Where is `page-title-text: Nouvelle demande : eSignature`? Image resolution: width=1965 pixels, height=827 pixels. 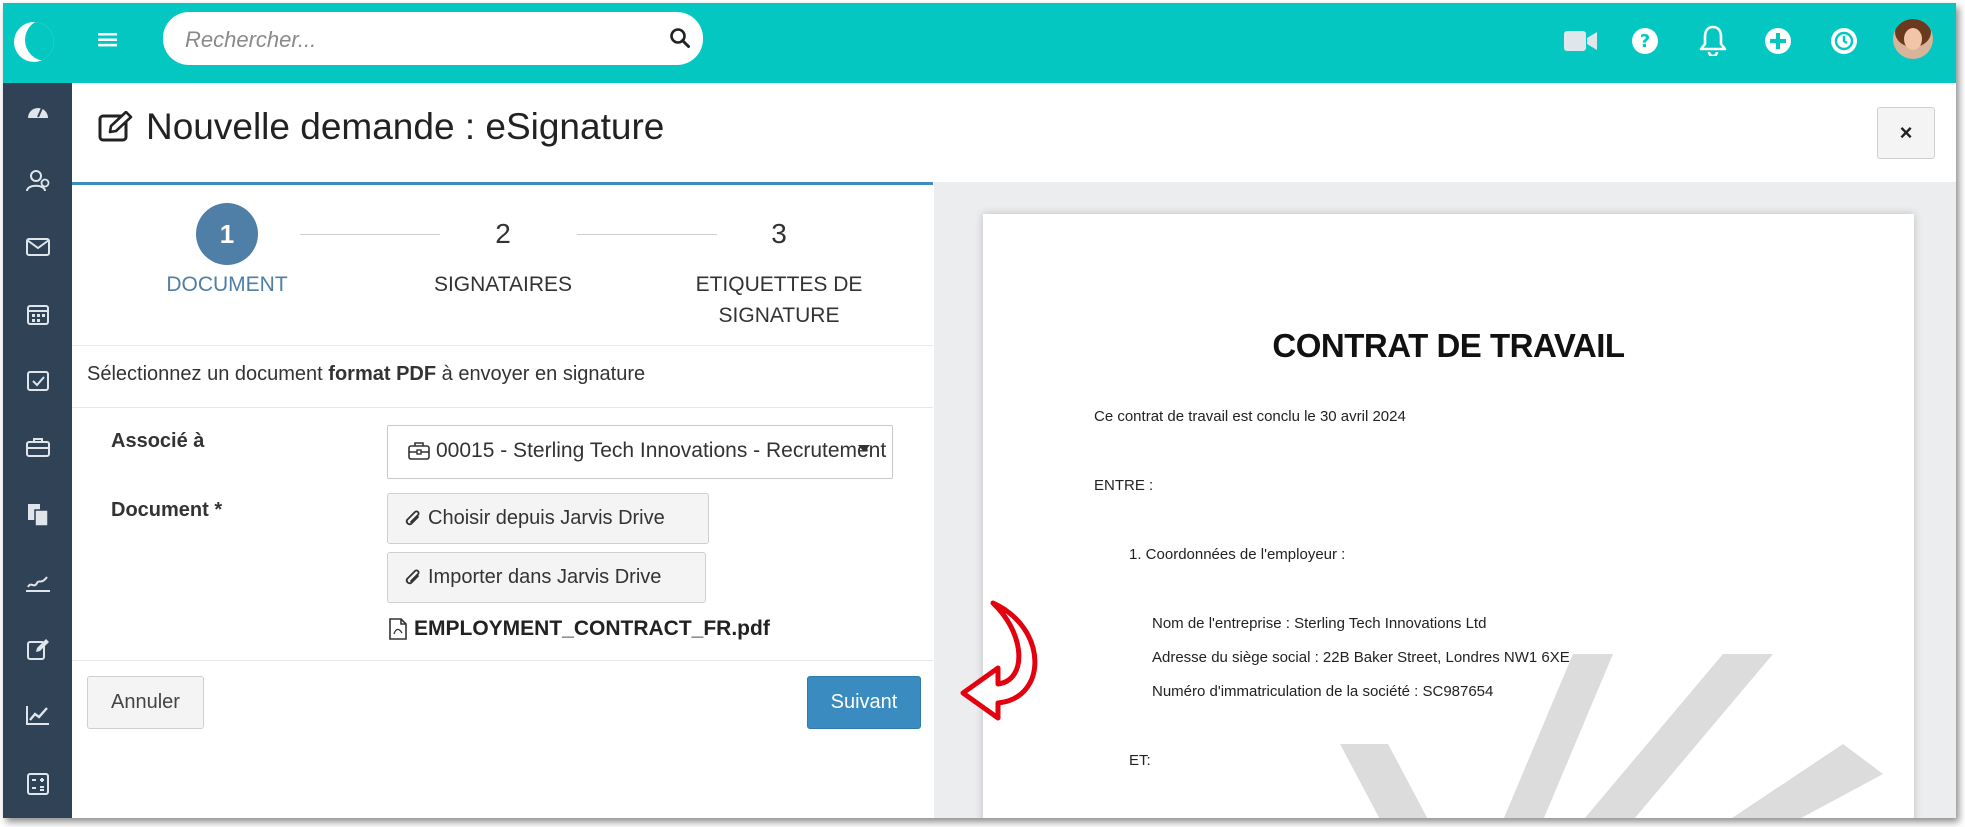 page-title-text: Nouvelle demande : eSignature is located at coordinates (405, 126).